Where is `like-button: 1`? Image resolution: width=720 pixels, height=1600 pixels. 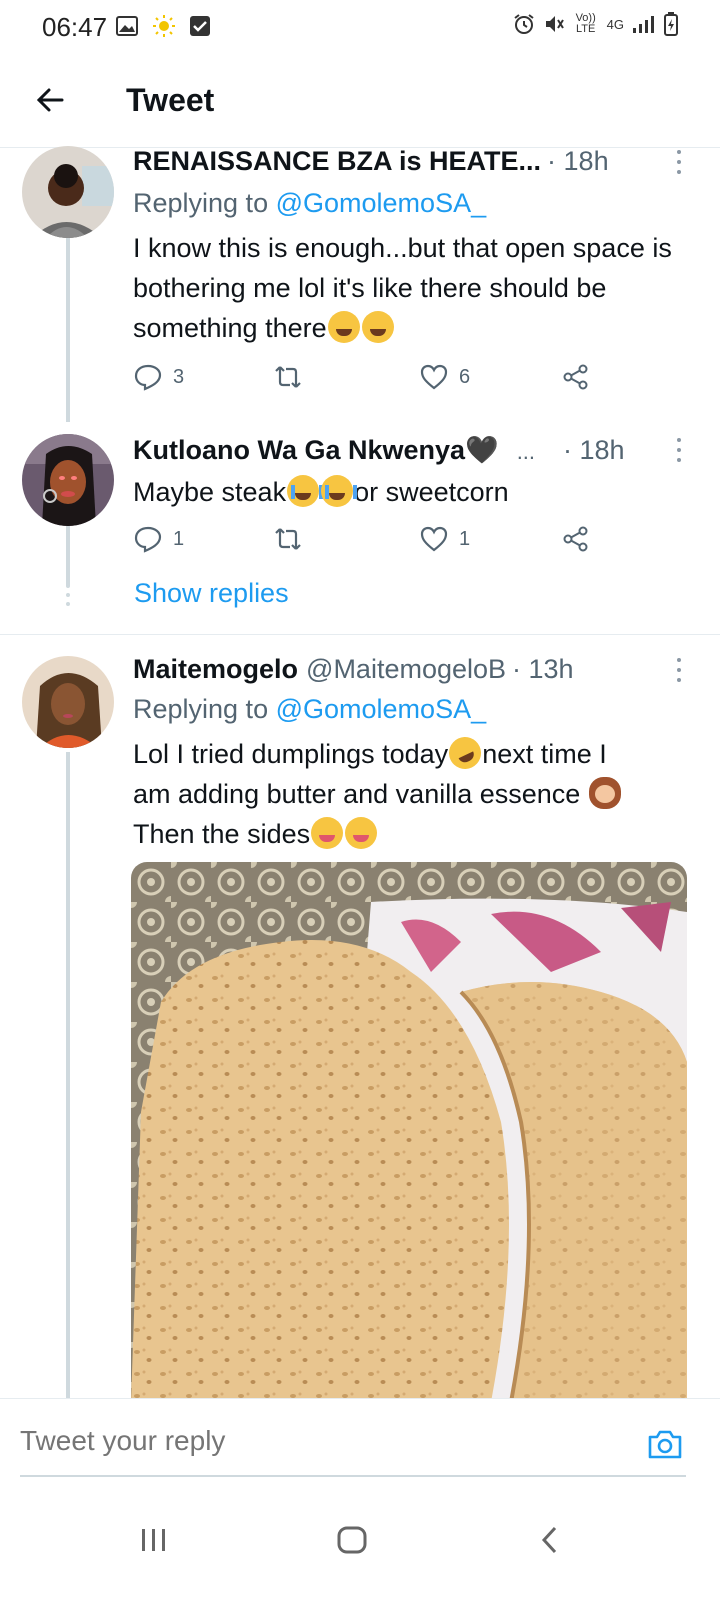 like-button: 1 is located at coordinates (444, 539).